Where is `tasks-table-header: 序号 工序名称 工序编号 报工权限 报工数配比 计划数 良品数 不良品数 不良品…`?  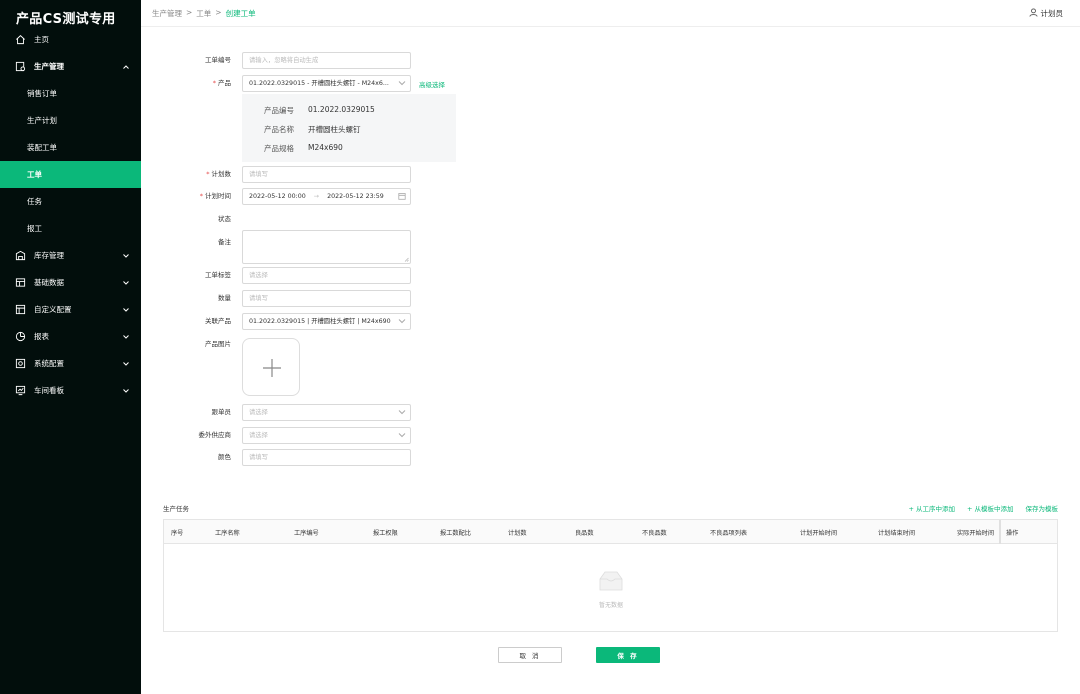 tasks-table-header: 序号 工序名称 工序编号 报工权限 报工数配比 计划数 良品数 不良品数 不良品… is located at coordinates (610, 532).